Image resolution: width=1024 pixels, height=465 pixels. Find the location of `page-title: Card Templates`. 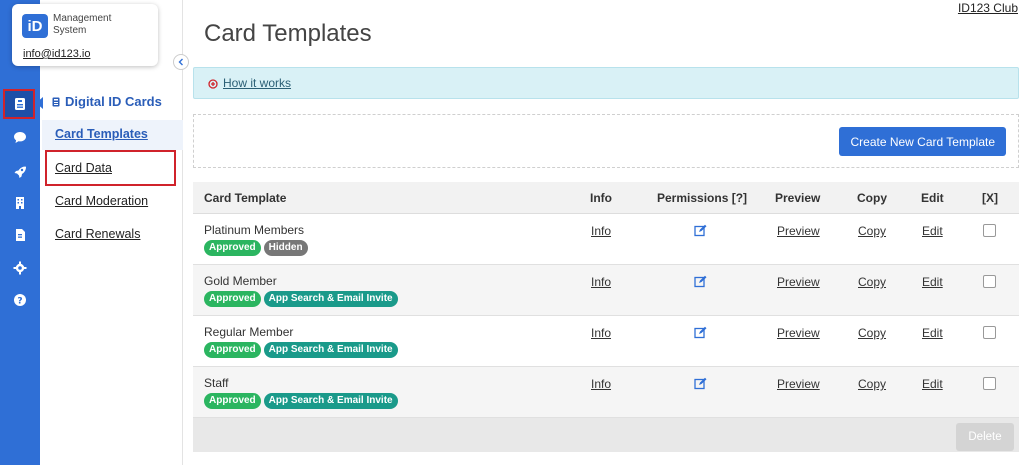

page-title: Card Templates is located at coordinates (288, 33).